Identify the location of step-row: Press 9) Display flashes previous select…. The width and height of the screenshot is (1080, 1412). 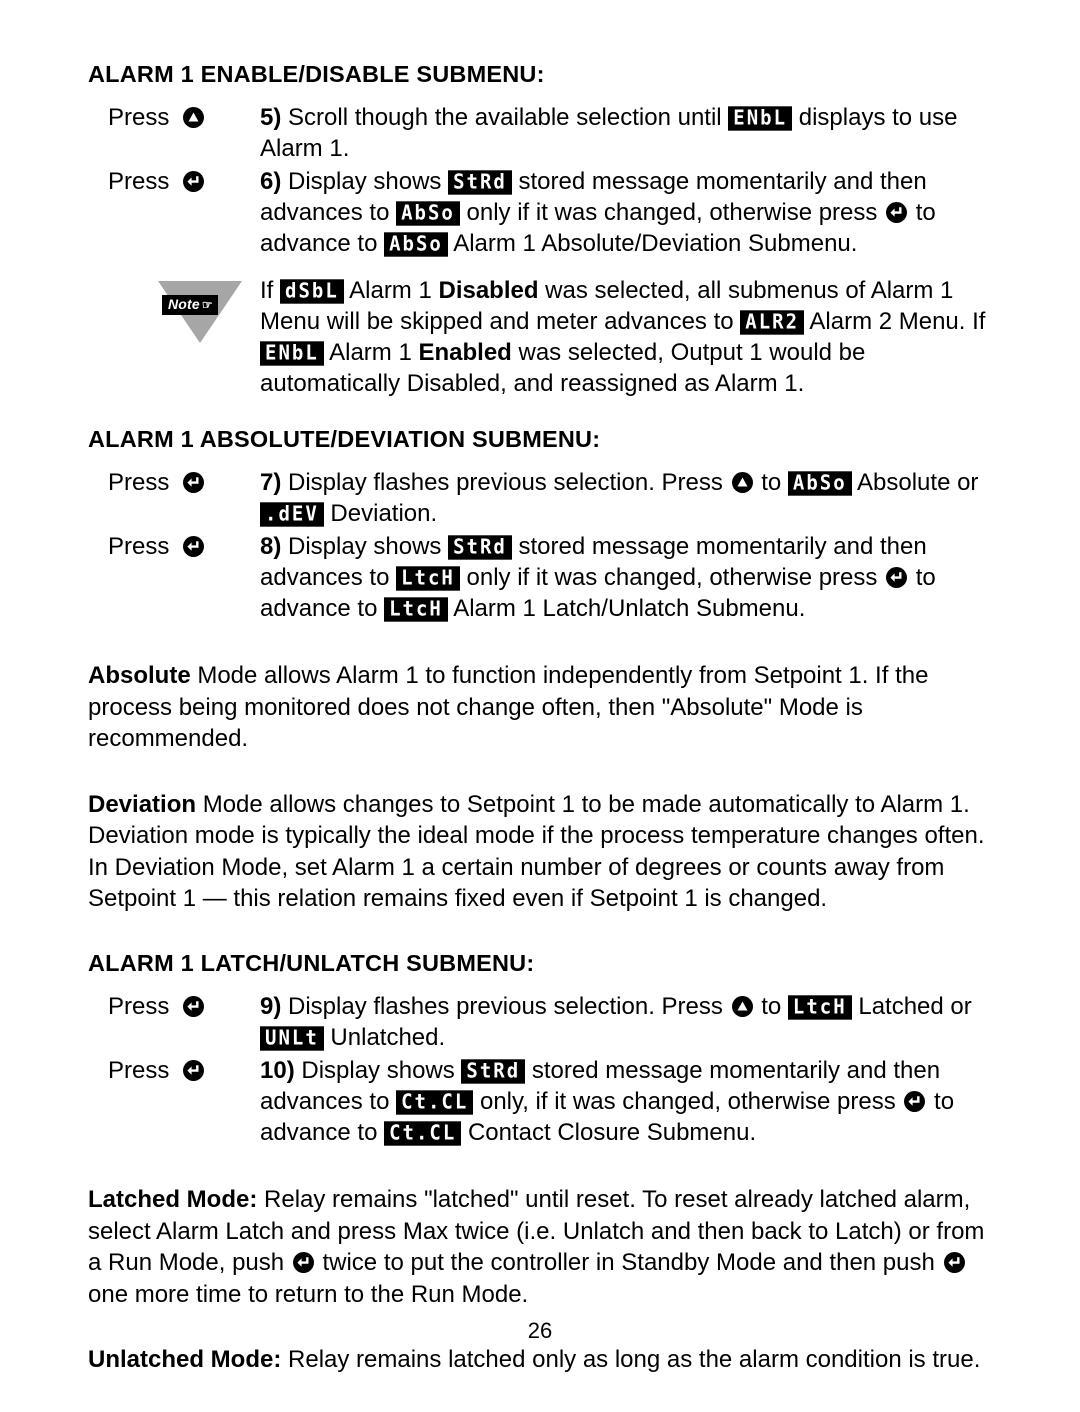
(540, 1022).